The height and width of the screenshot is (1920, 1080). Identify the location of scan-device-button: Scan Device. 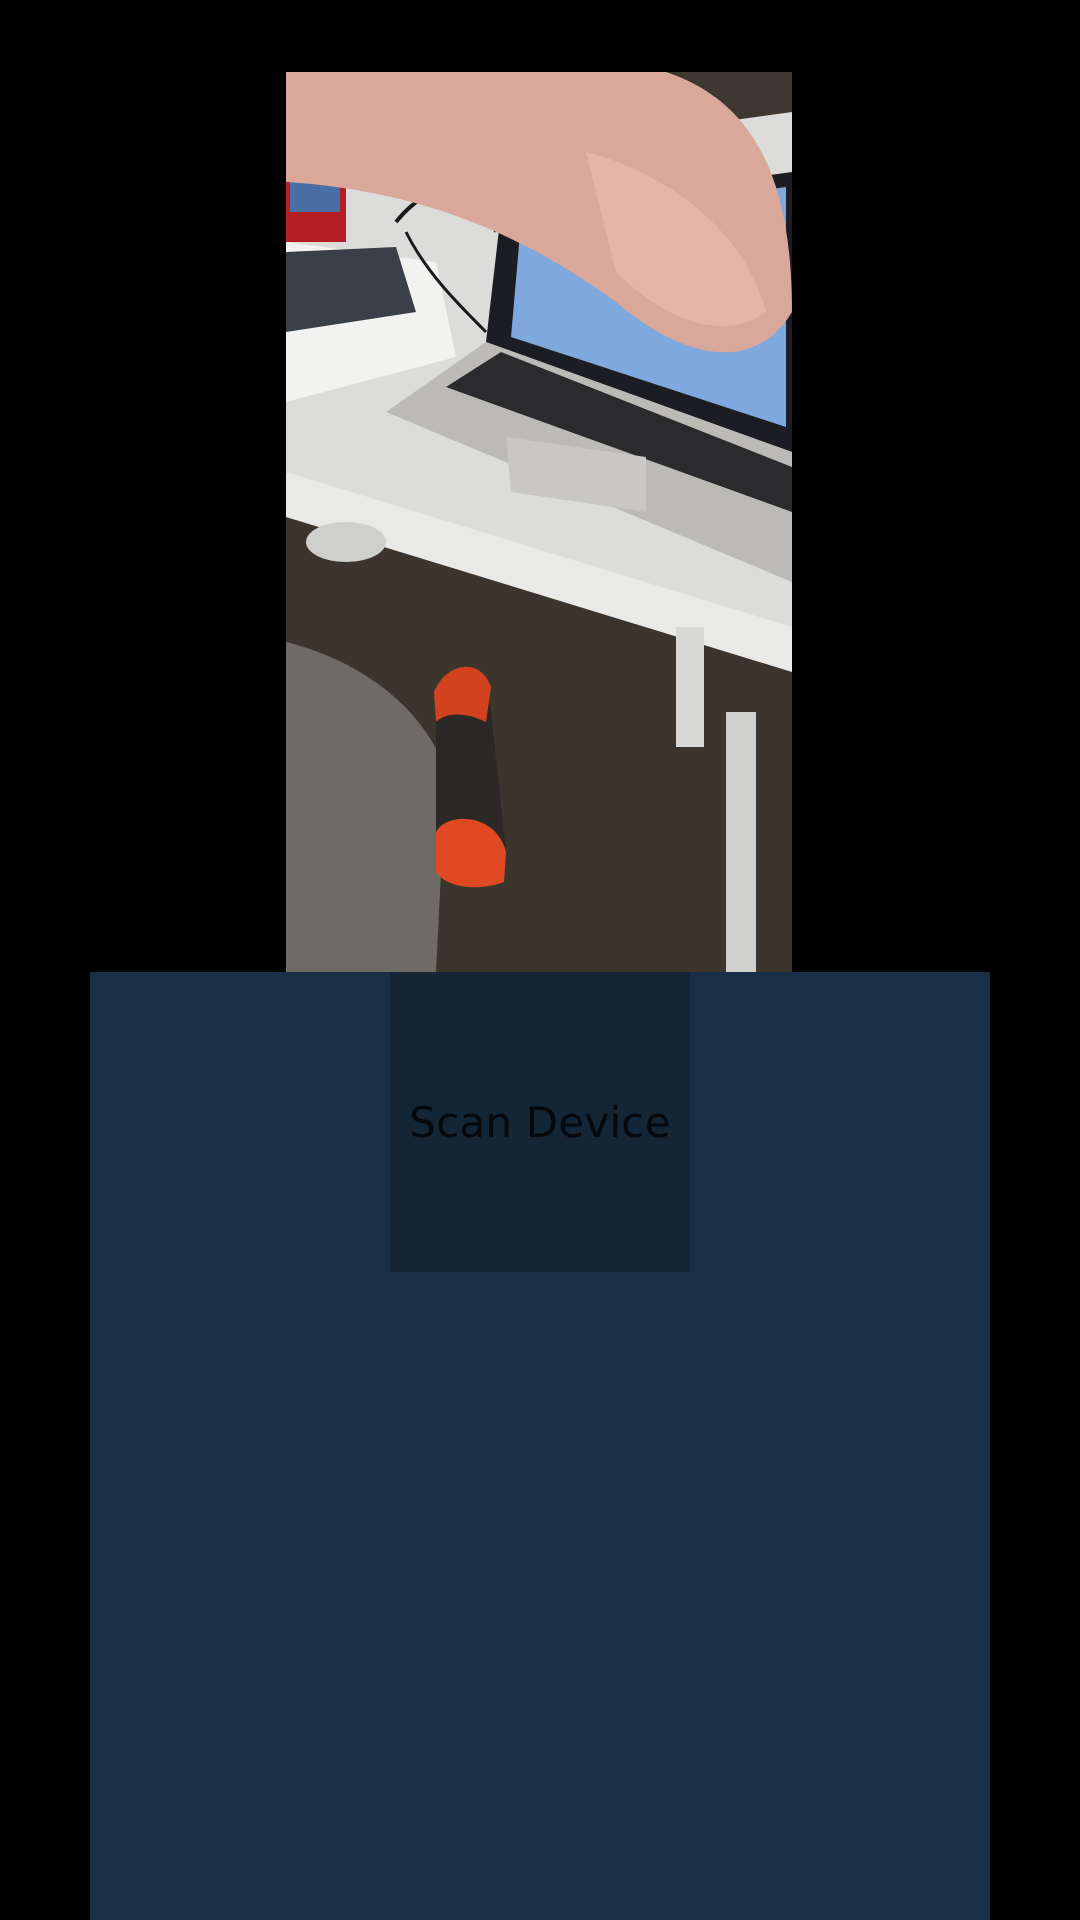
(540, 1122).